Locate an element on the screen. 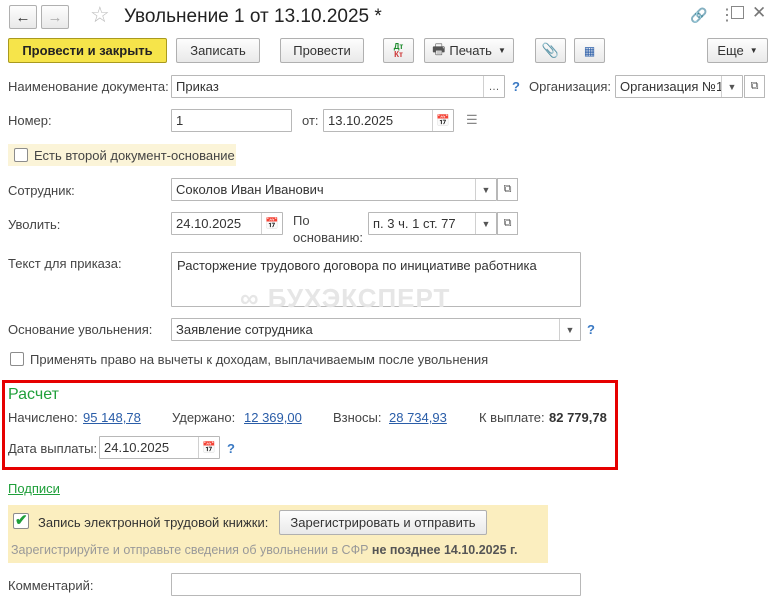  contributions-label: Взносы: is located at coordinates (357, 417).